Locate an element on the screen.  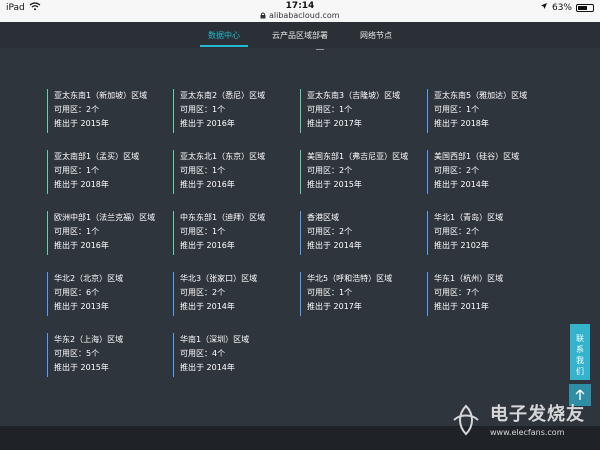
region-name: 亚太南部1（孟买）区域 is located at coordinates (97, 156).